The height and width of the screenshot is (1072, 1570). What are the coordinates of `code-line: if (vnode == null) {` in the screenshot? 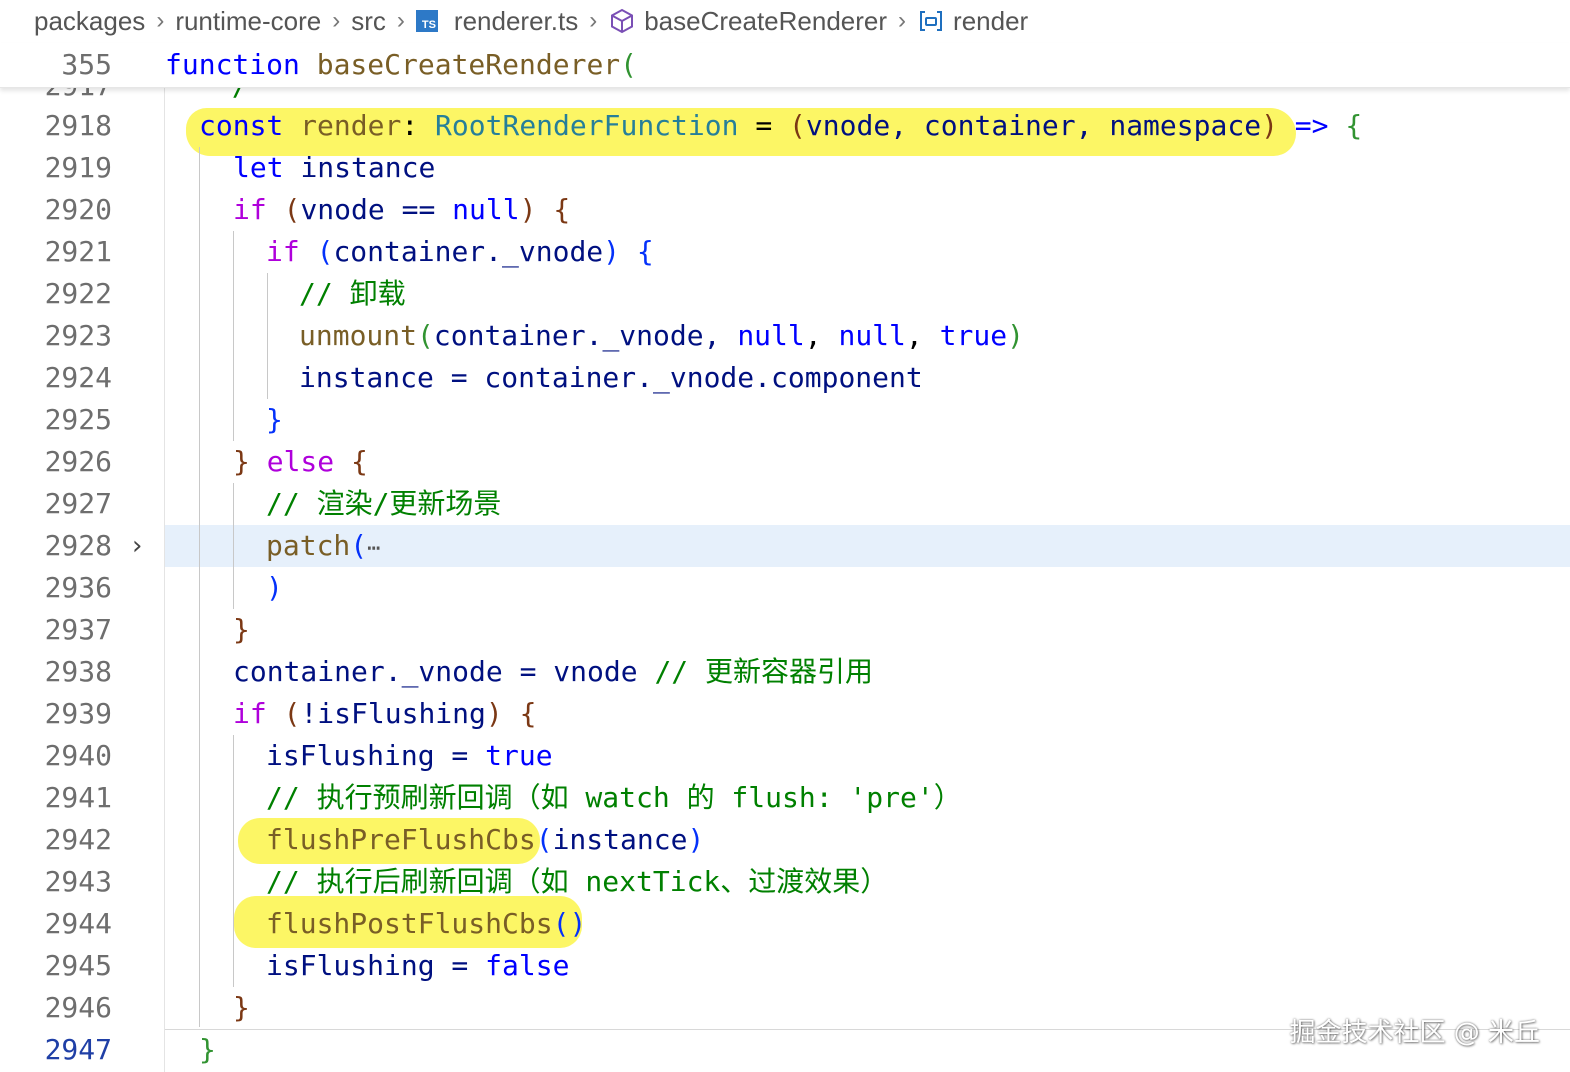 It's located at (401, 210).